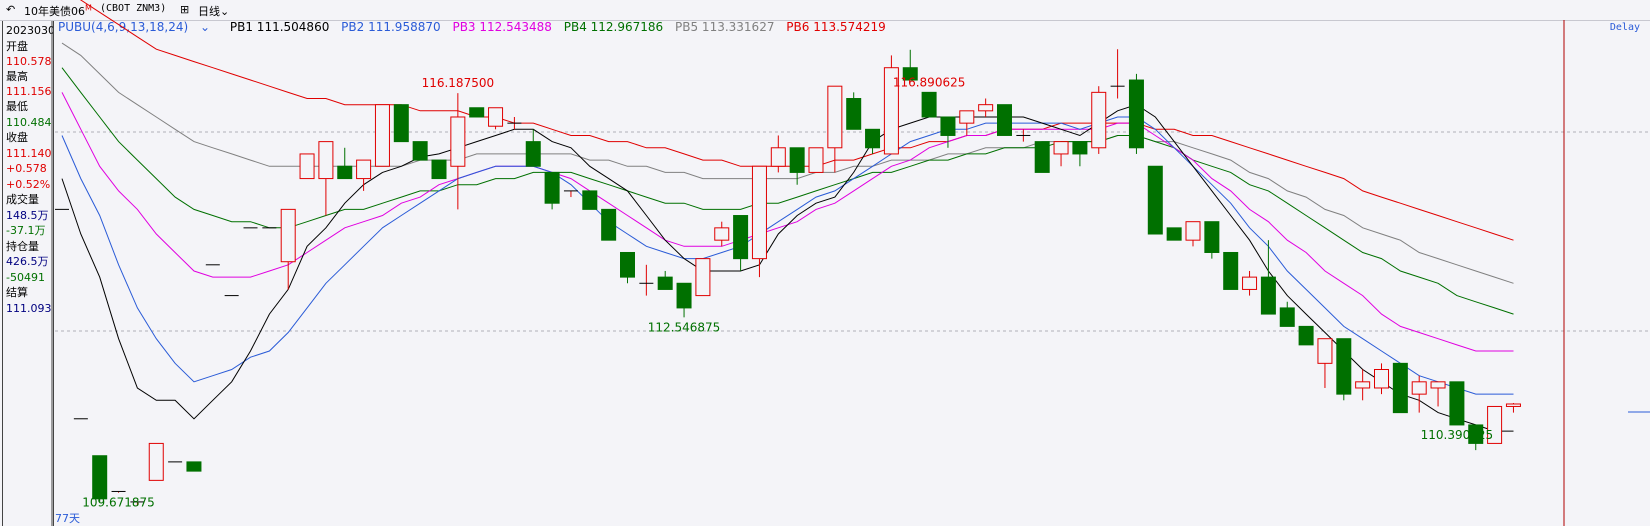 The image size is (1650, 526). What do you see at coordinates (929, 82) in the screenshot?
I see `price-annotation: 116.890625` at bounding box center [929, 82].